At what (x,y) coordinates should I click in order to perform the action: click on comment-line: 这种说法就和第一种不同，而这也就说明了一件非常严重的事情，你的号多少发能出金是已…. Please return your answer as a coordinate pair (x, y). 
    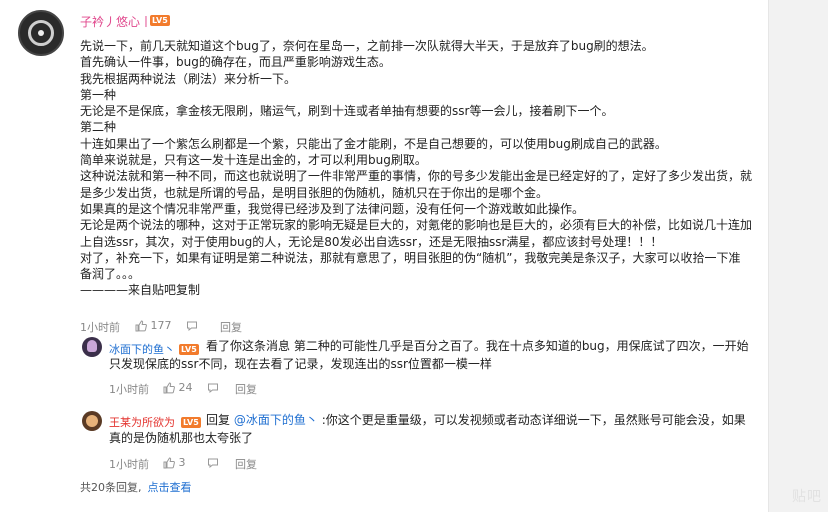
    Looking at the image, I should click on (416, 176).